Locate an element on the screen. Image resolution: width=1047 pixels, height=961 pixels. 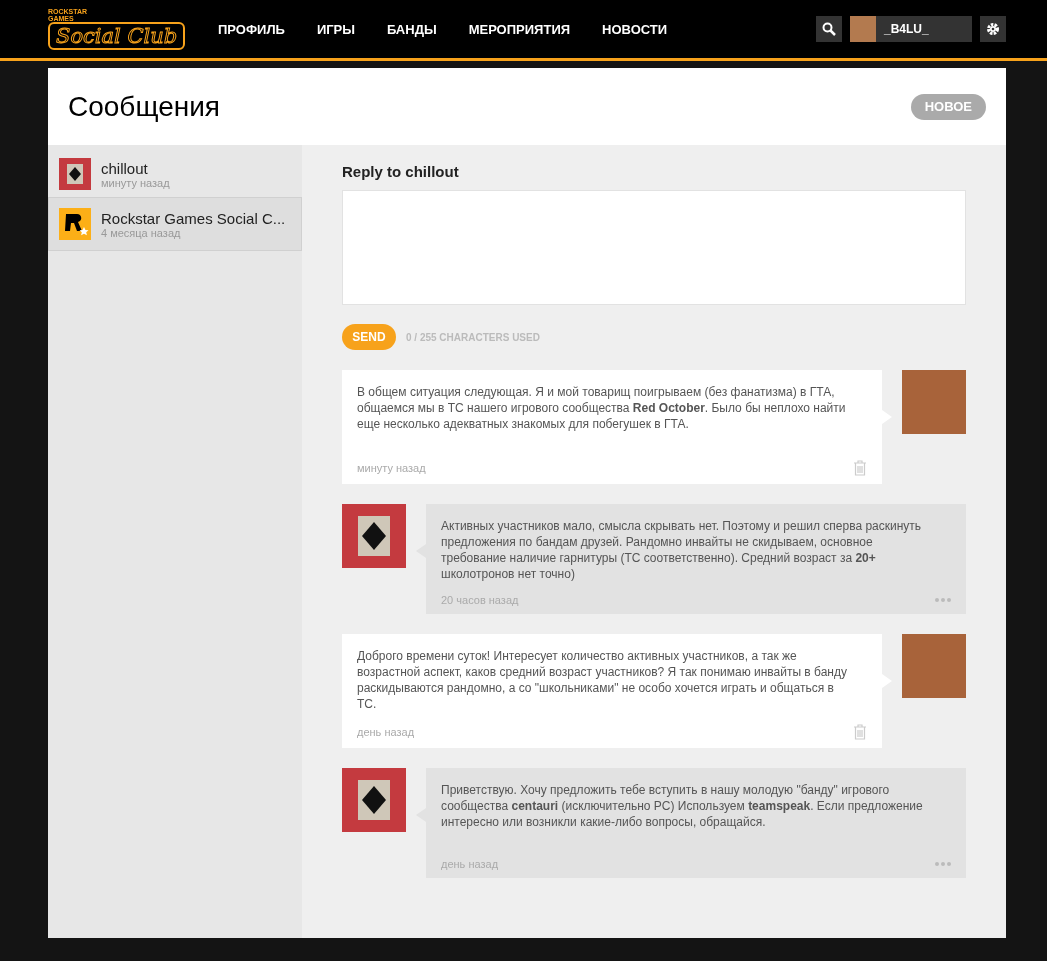
nav-link: МЕРОПРИЯТИЯ is located at coordinates (519, 29).